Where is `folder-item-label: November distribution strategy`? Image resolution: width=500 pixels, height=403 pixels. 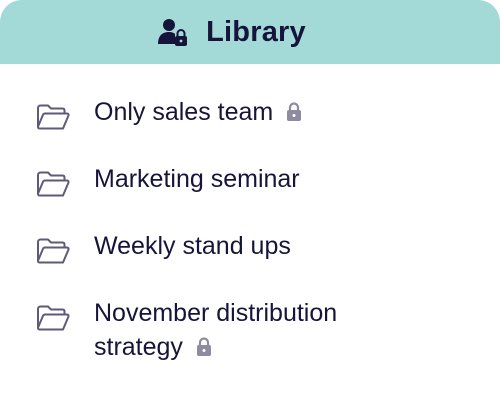
folder-item-label: November distribution strategy is located at coordinates (216, 330).